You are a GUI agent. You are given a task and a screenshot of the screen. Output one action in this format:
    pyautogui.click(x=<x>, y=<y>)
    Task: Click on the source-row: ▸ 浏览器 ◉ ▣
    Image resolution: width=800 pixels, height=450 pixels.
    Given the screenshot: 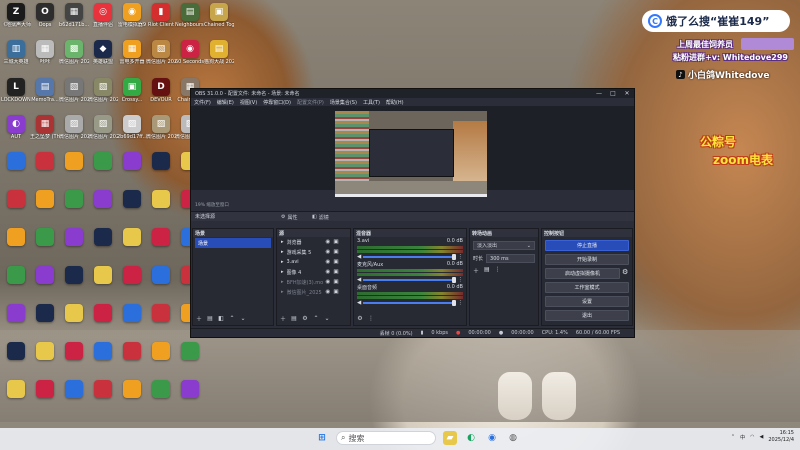 What is the action you would take?
    pyautogui.click(x=313, y=242)
    